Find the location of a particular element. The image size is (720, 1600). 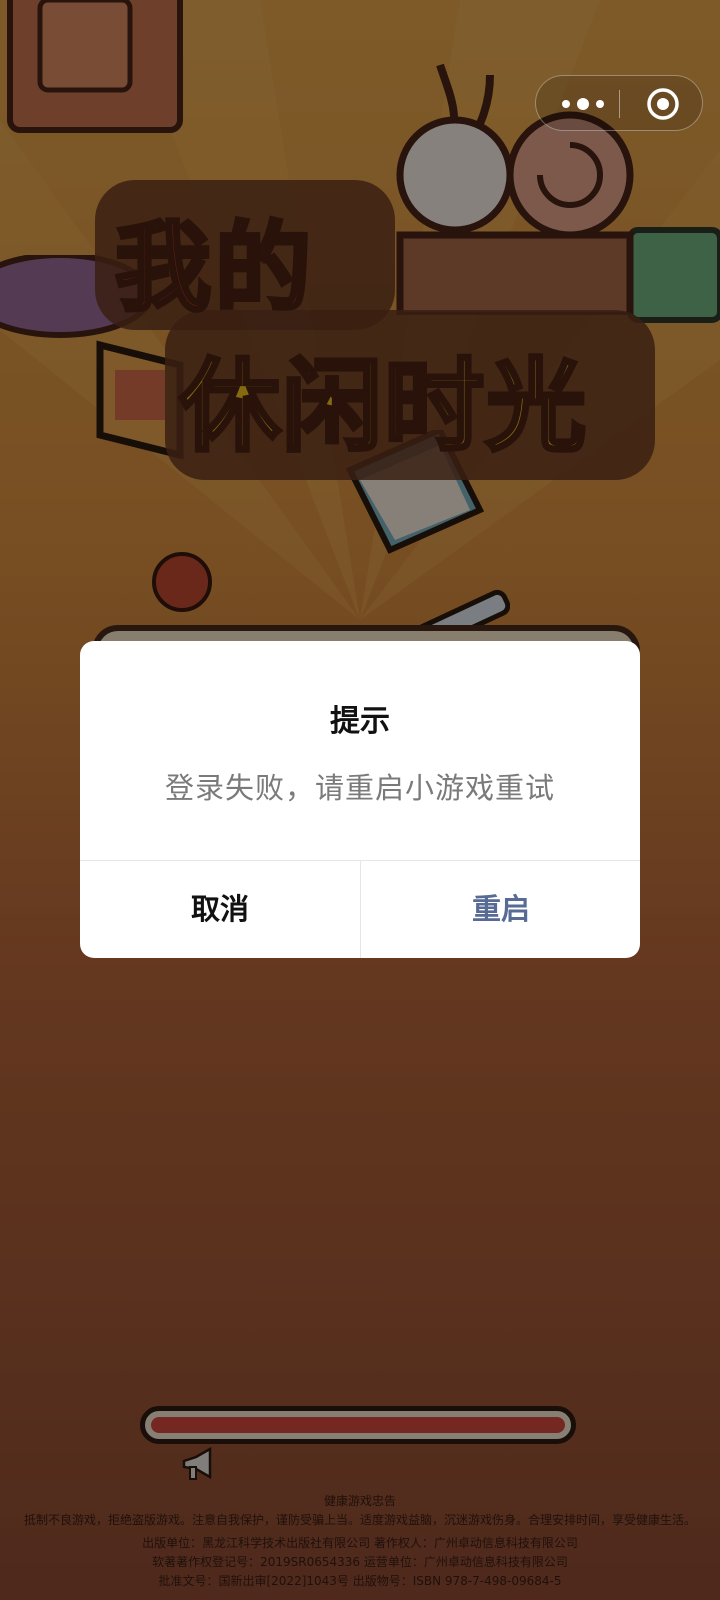

target-close-icon is located at coordinates (663, 104).